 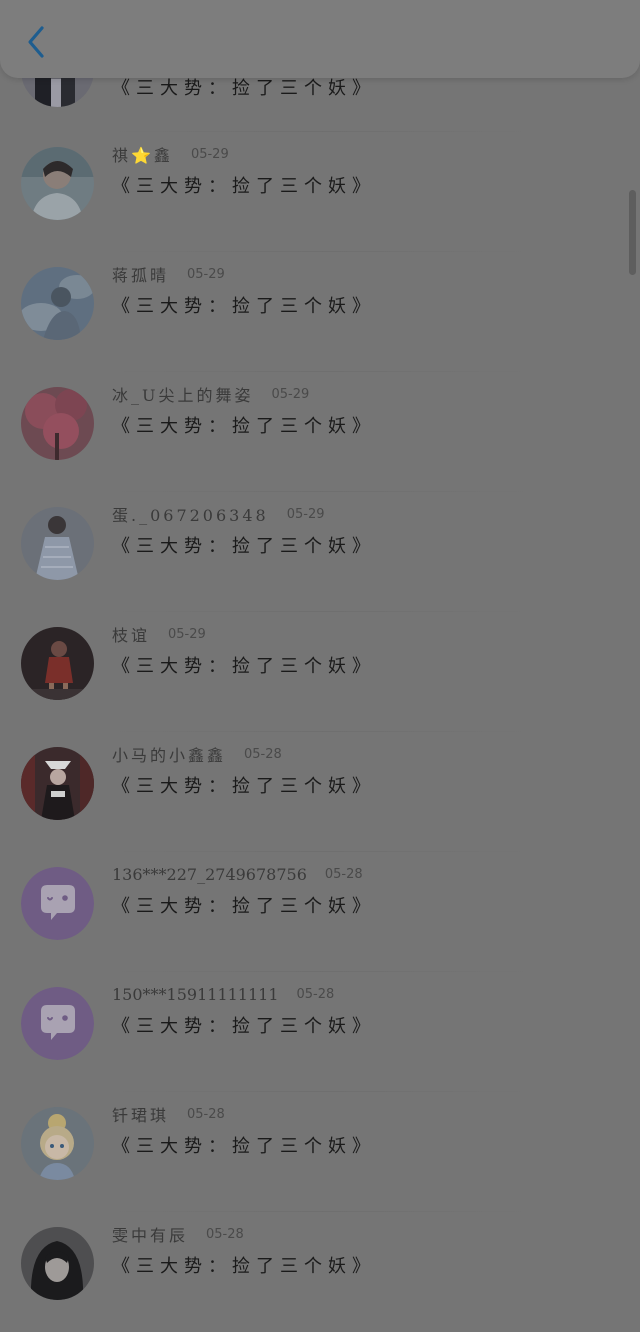 I want to click on comment-meta: 150***15911111111 05-28, so click(x=223, y=994).